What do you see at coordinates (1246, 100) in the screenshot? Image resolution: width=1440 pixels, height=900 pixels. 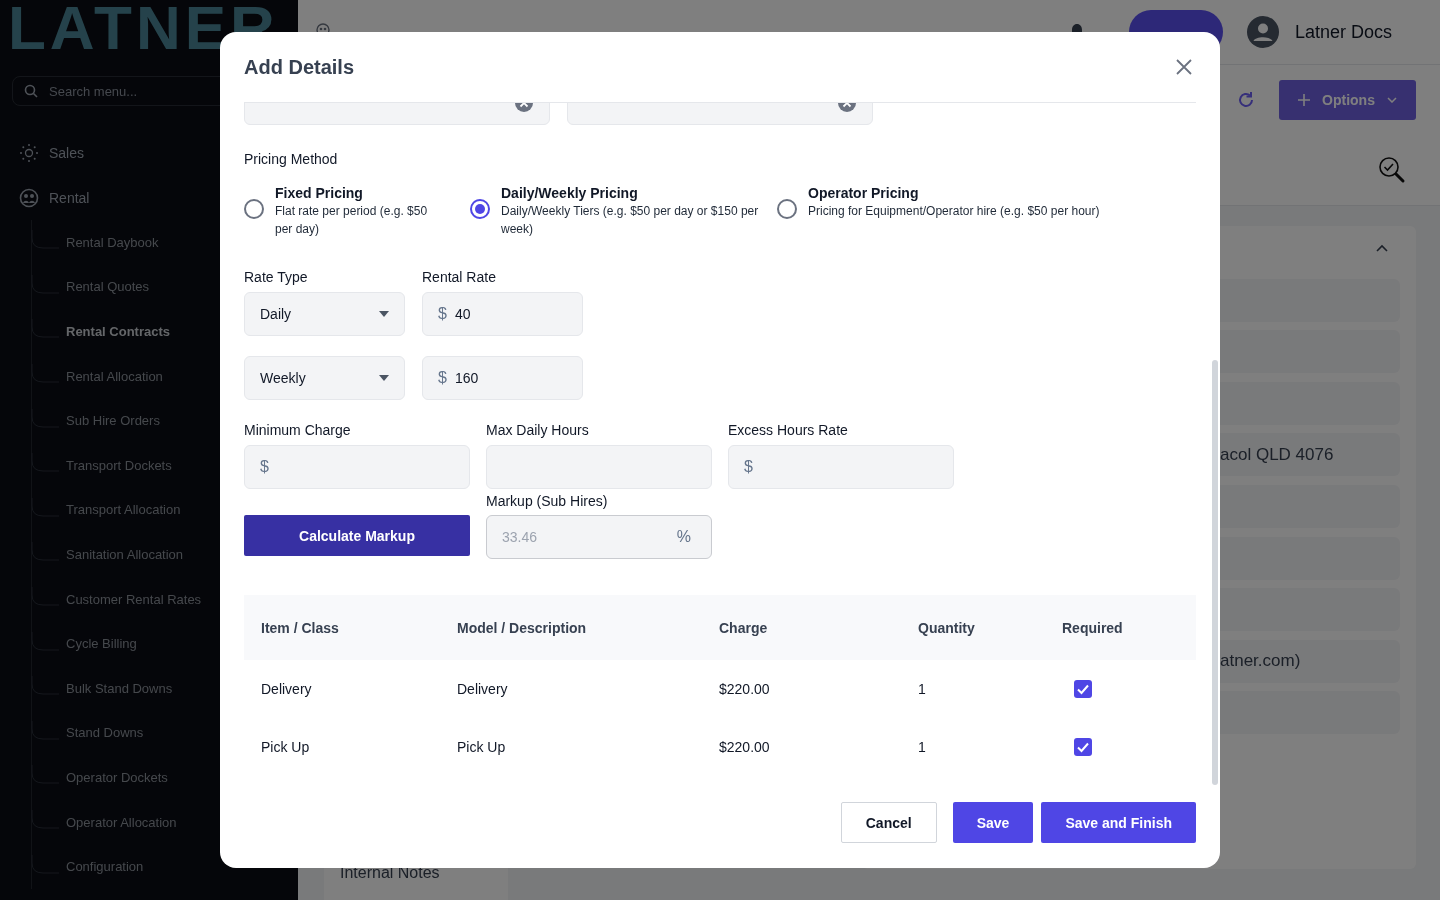 I see `refresh-icon` at bounding box center [1246, 100].